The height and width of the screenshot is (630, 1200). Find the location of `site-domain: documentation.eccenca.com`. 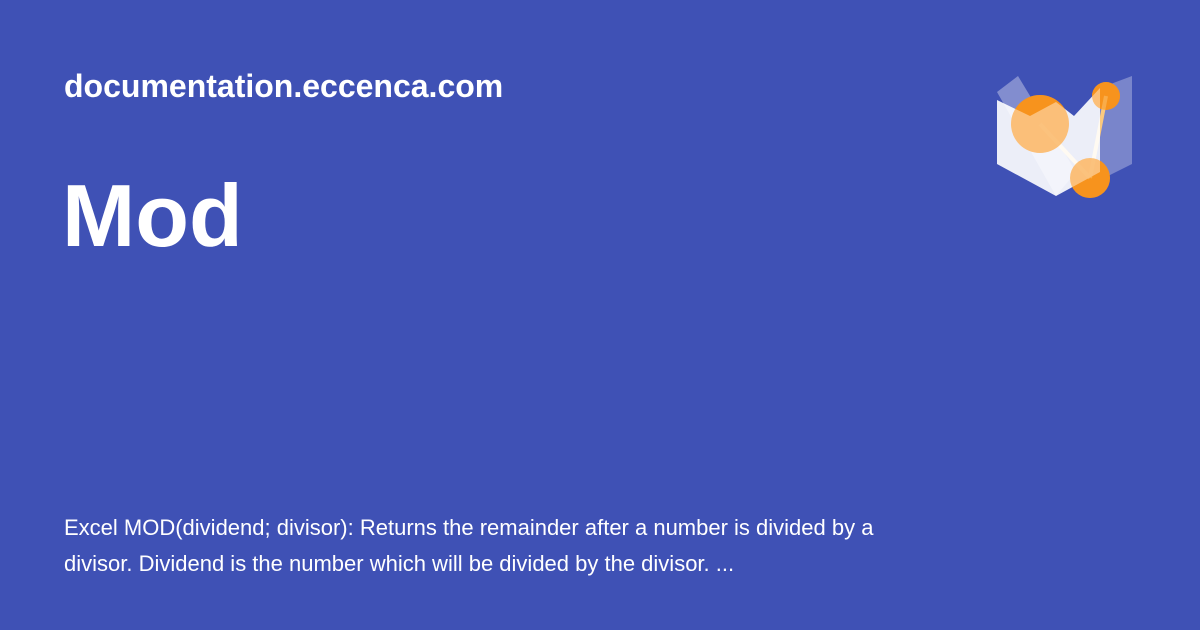

site-domain: documentation.eccenca.com is located at coordinates (284, 86).